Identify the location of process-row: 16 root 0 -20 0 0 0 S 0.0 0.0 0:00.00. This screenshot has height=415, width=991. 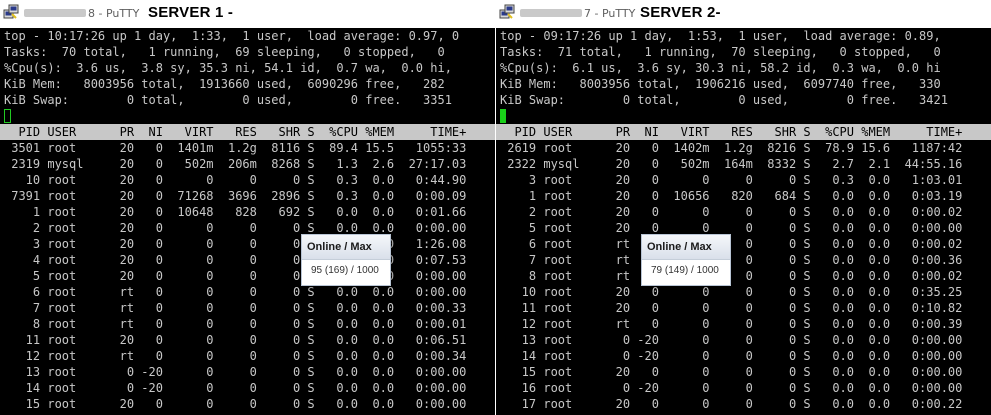
(731, 388).